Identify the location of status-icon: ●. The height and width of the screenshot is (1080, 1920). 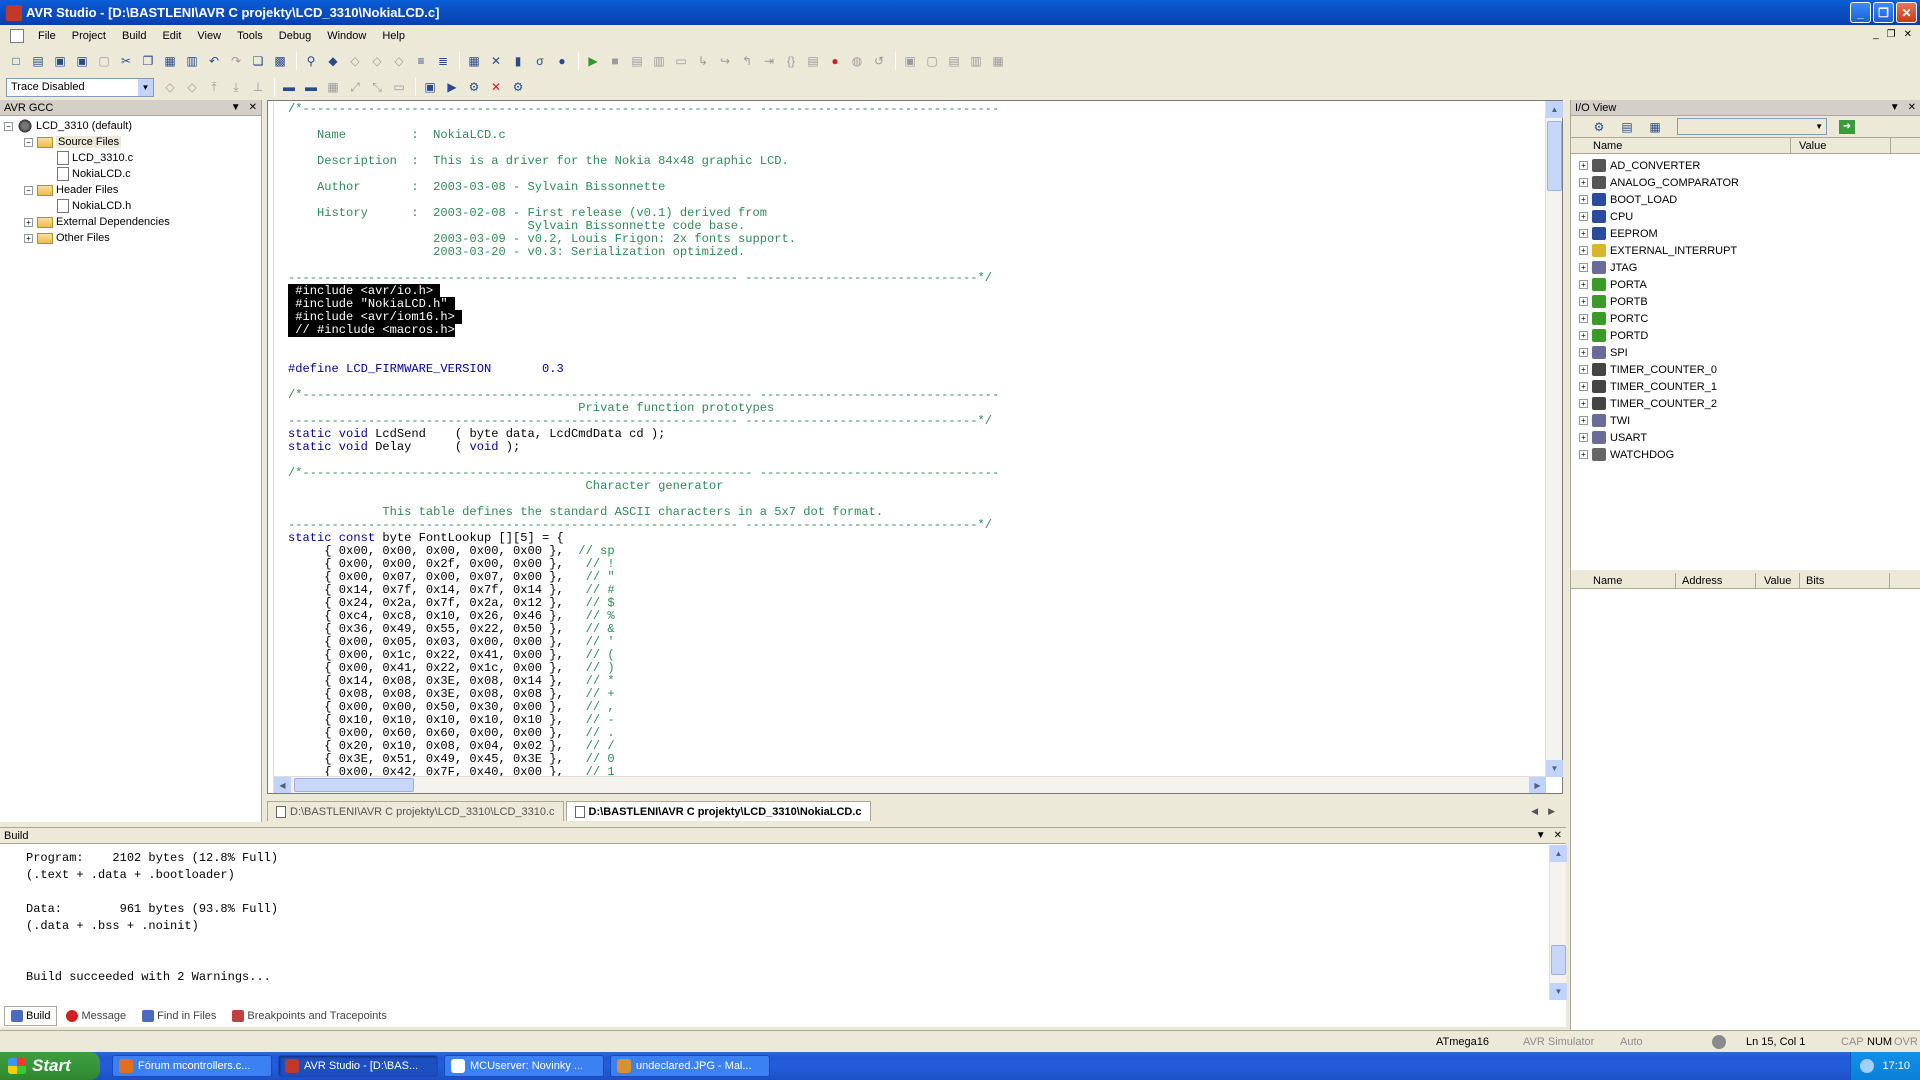
(562, 61).